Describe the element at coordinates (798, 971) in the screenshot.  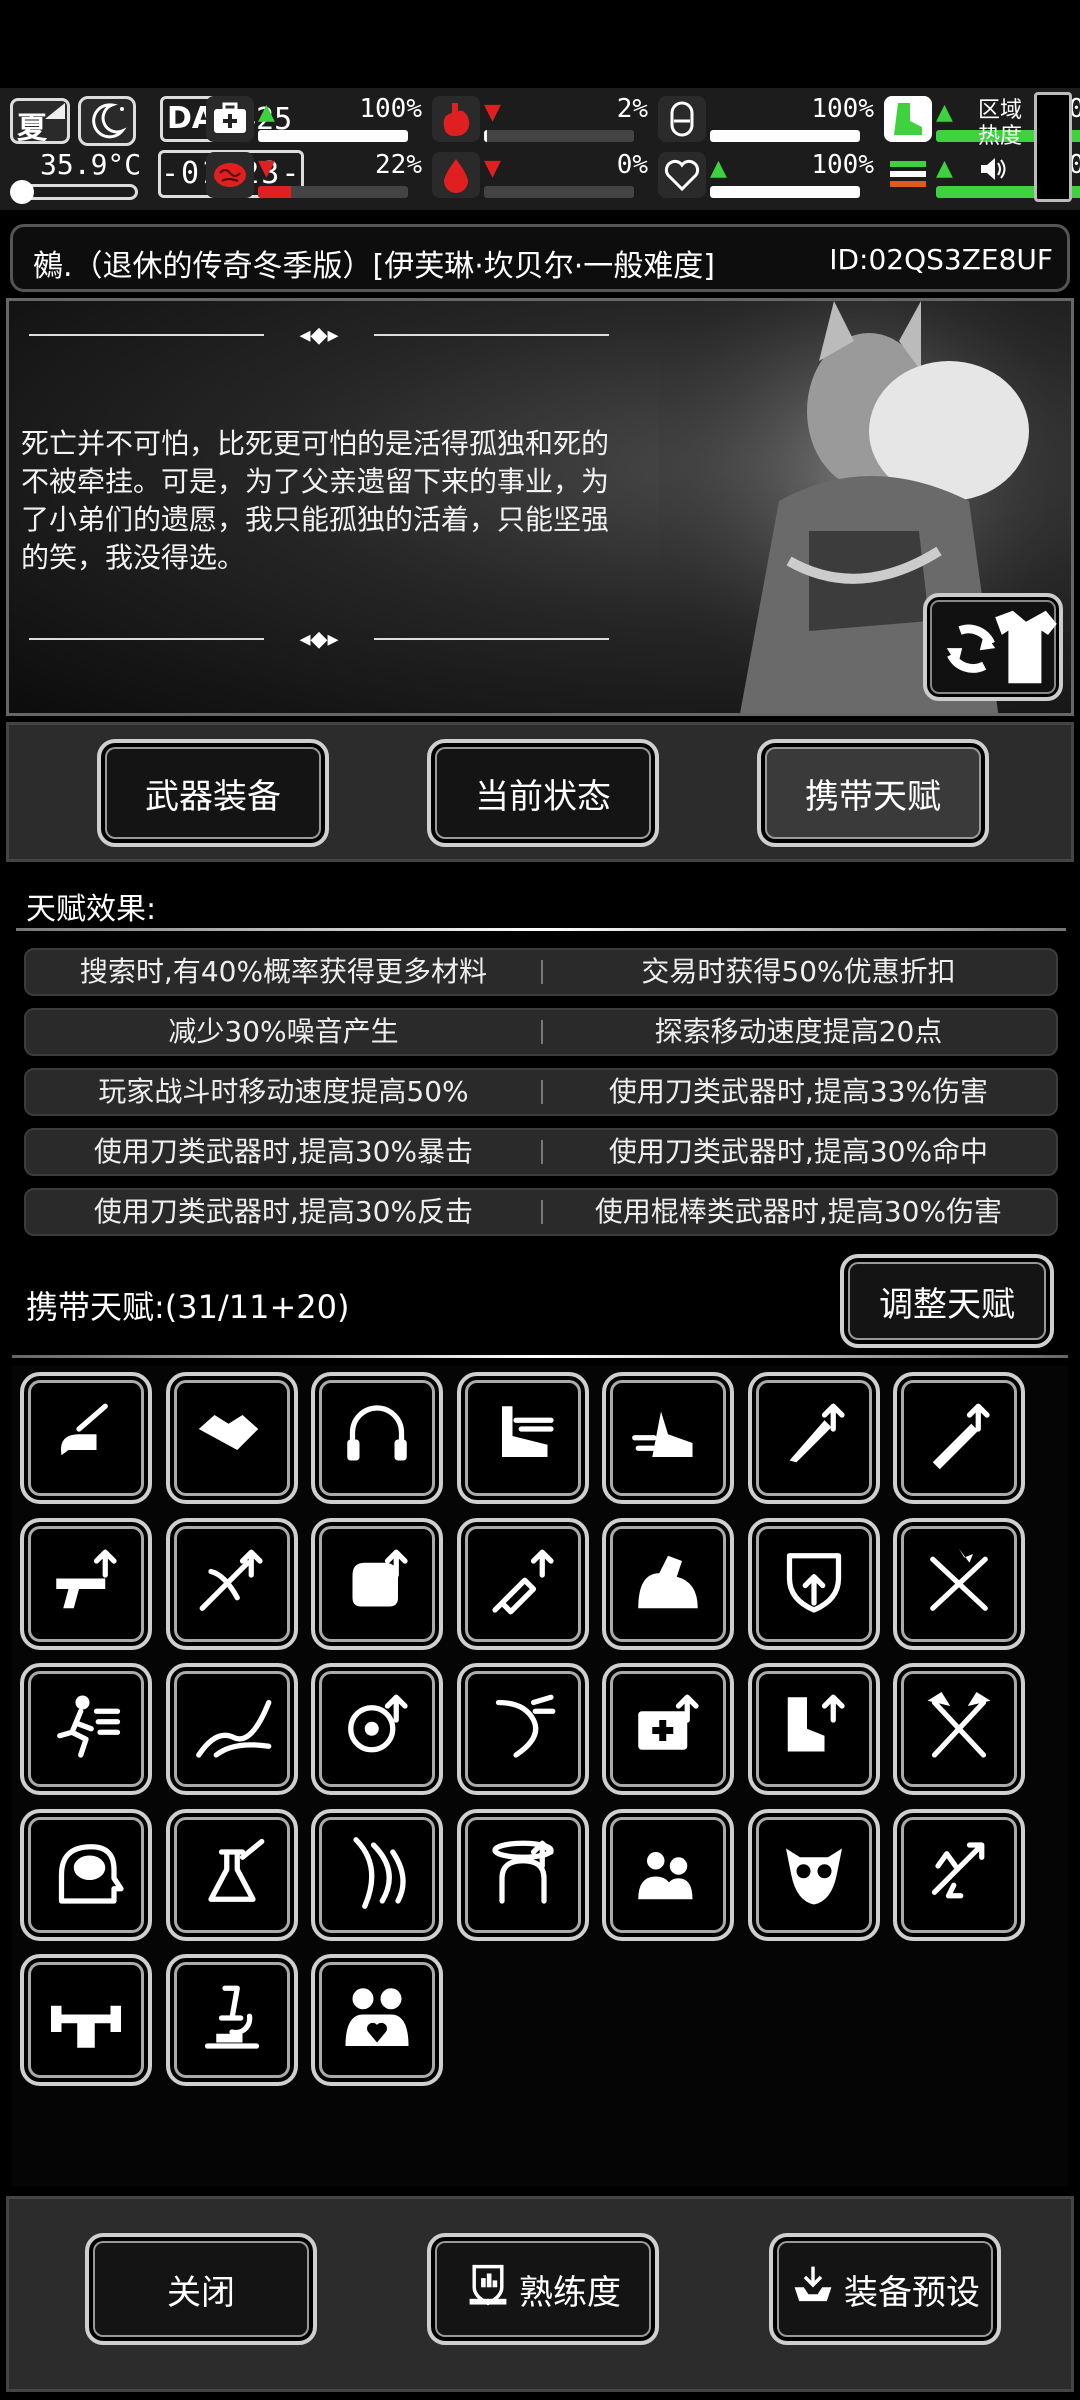
I see `effect-text: 交易时获得50%优惠折扣` at that location.